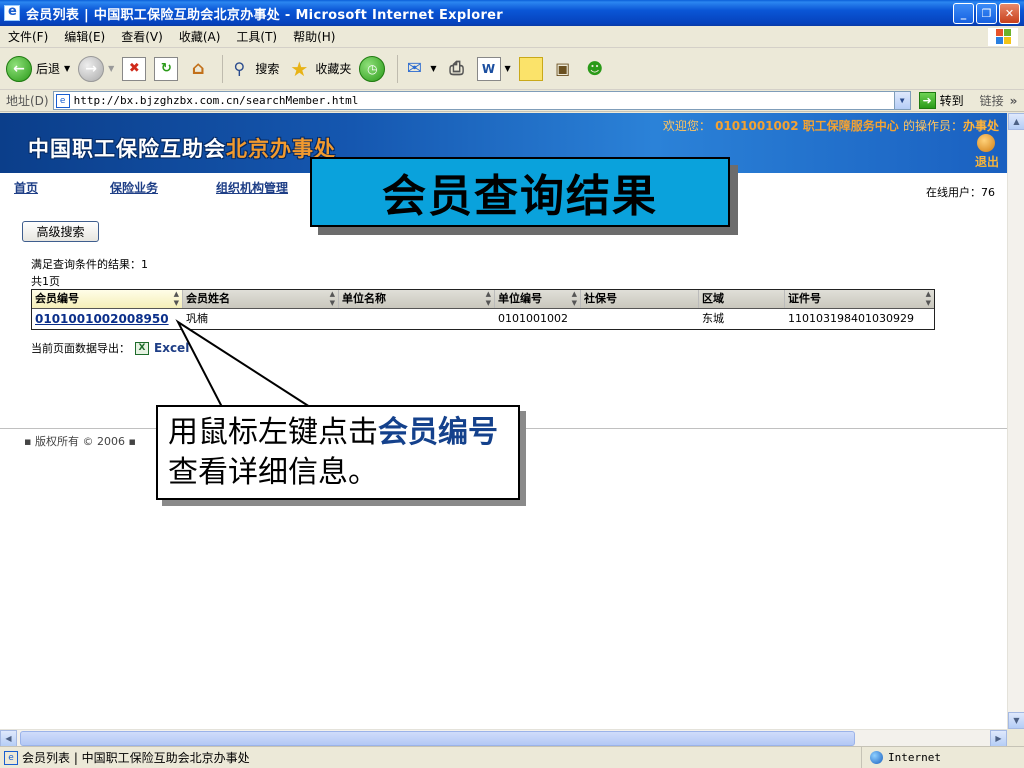 This screenshot has height=768, width=1024. Describe the element at coordinates (338, 452) in the screenshot. I see `tutorial-callout: 用鼠标左键点击会员编号查看详细信息。` at that location.